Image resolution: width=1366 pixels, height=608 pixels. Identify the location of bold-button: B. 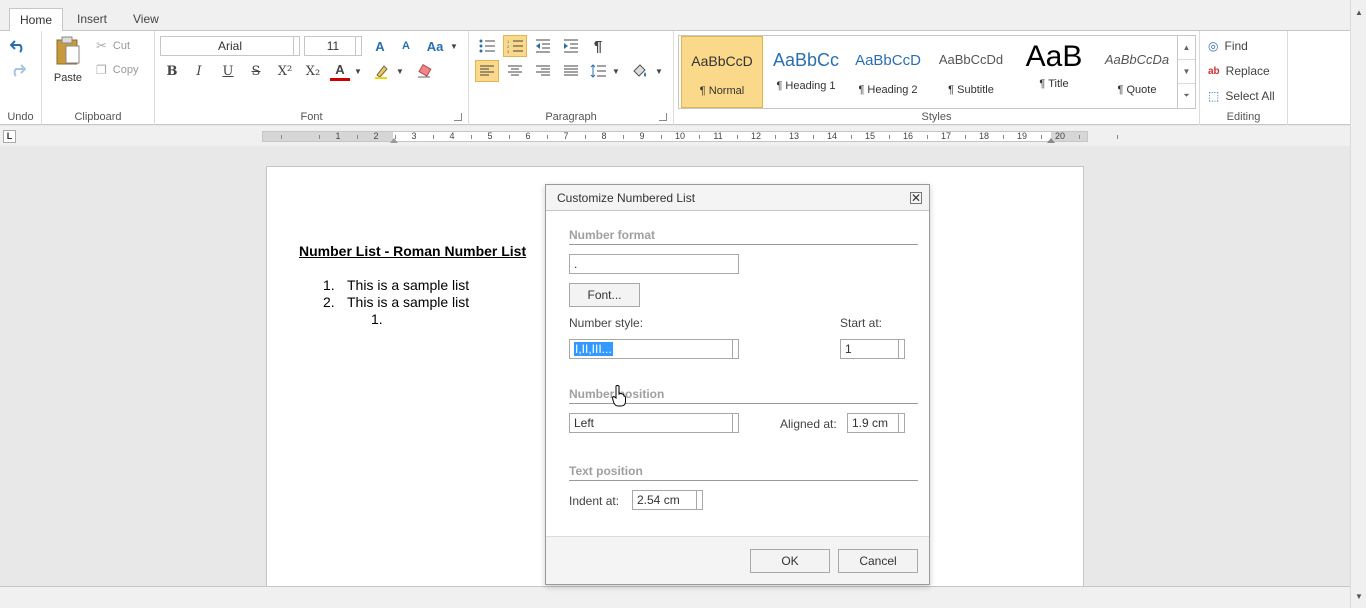
(172, 71).